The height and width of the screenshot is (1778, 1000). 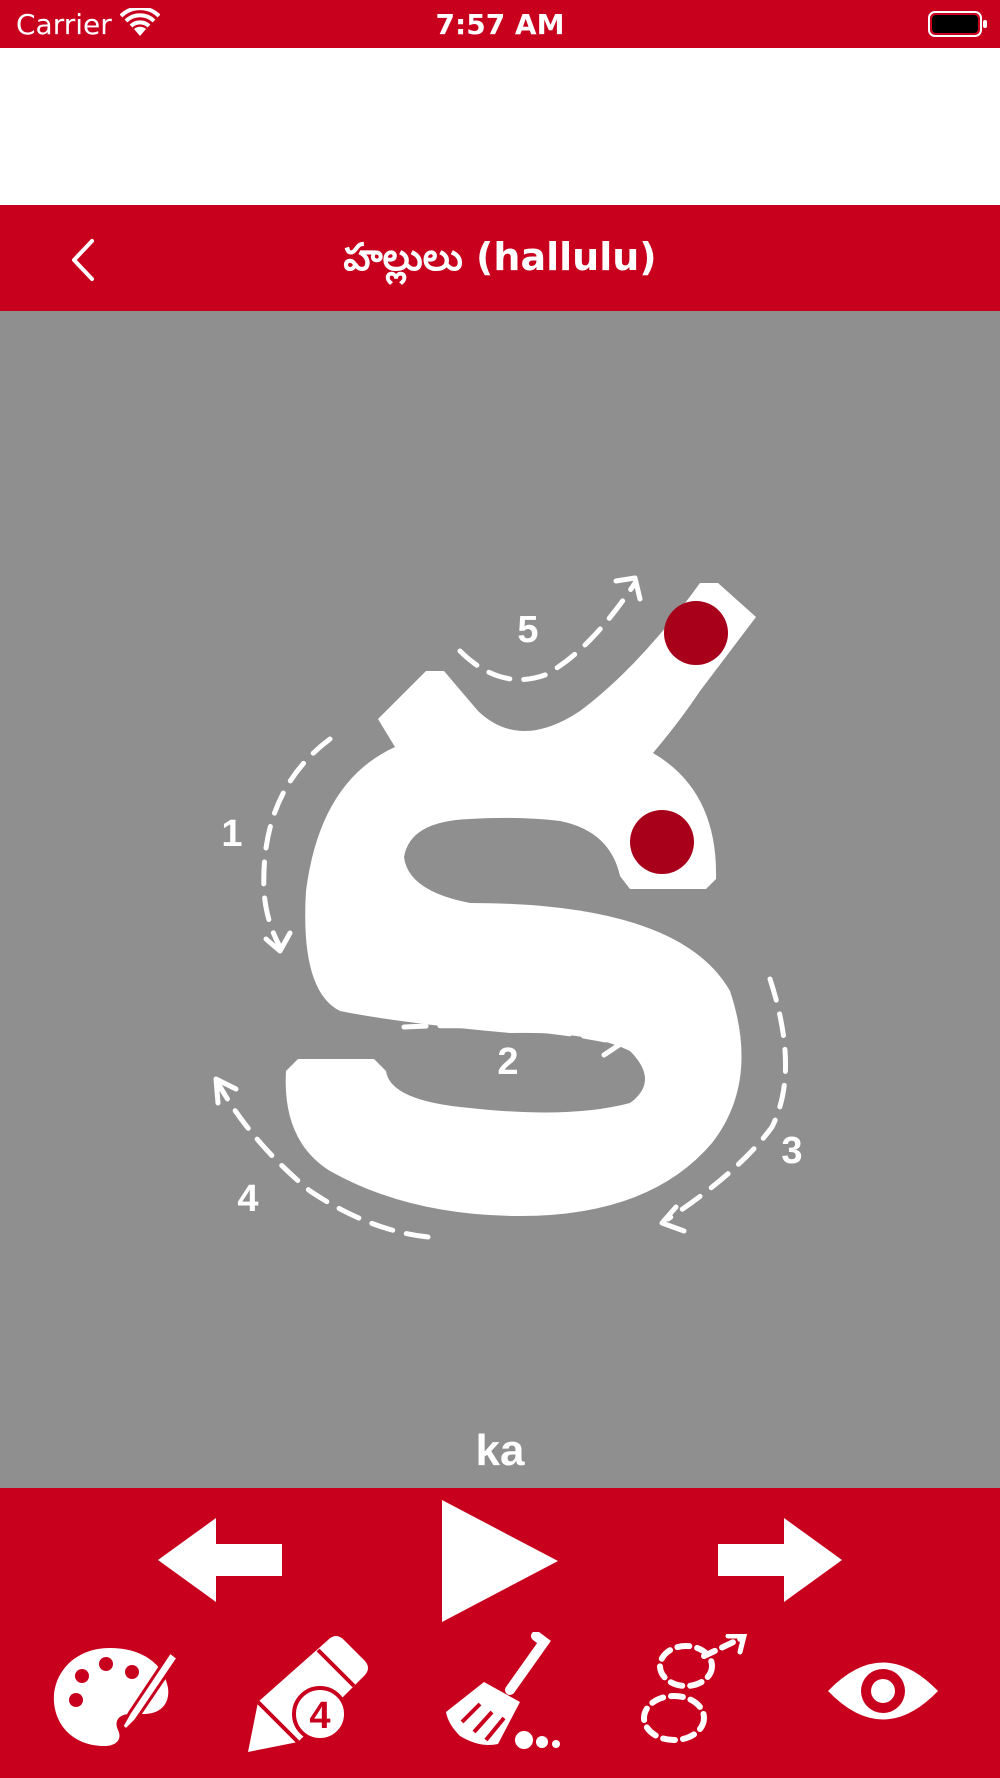 I want to click on nav-bar: హల్లులు (hallulu), so click(x=500, y=258).